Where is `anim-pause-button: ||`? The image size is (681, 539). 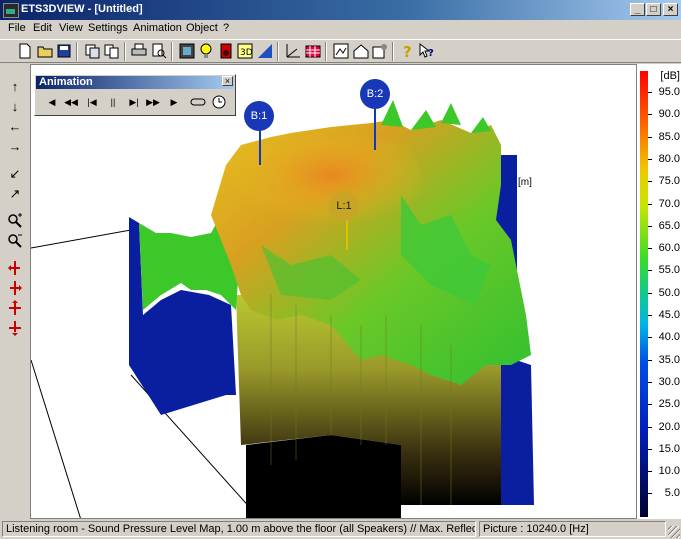 anim-pause-button: || is located at coordinates (113, 102).